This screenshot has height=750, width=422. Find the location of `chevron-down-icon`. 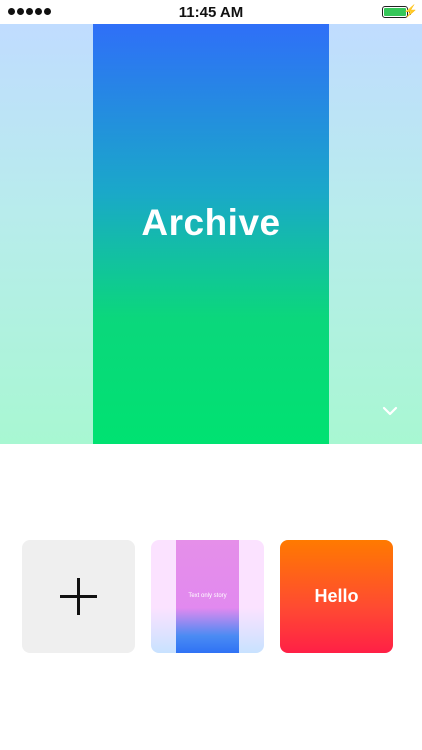

chevron-down-icon is located at coordinates (390, 411).